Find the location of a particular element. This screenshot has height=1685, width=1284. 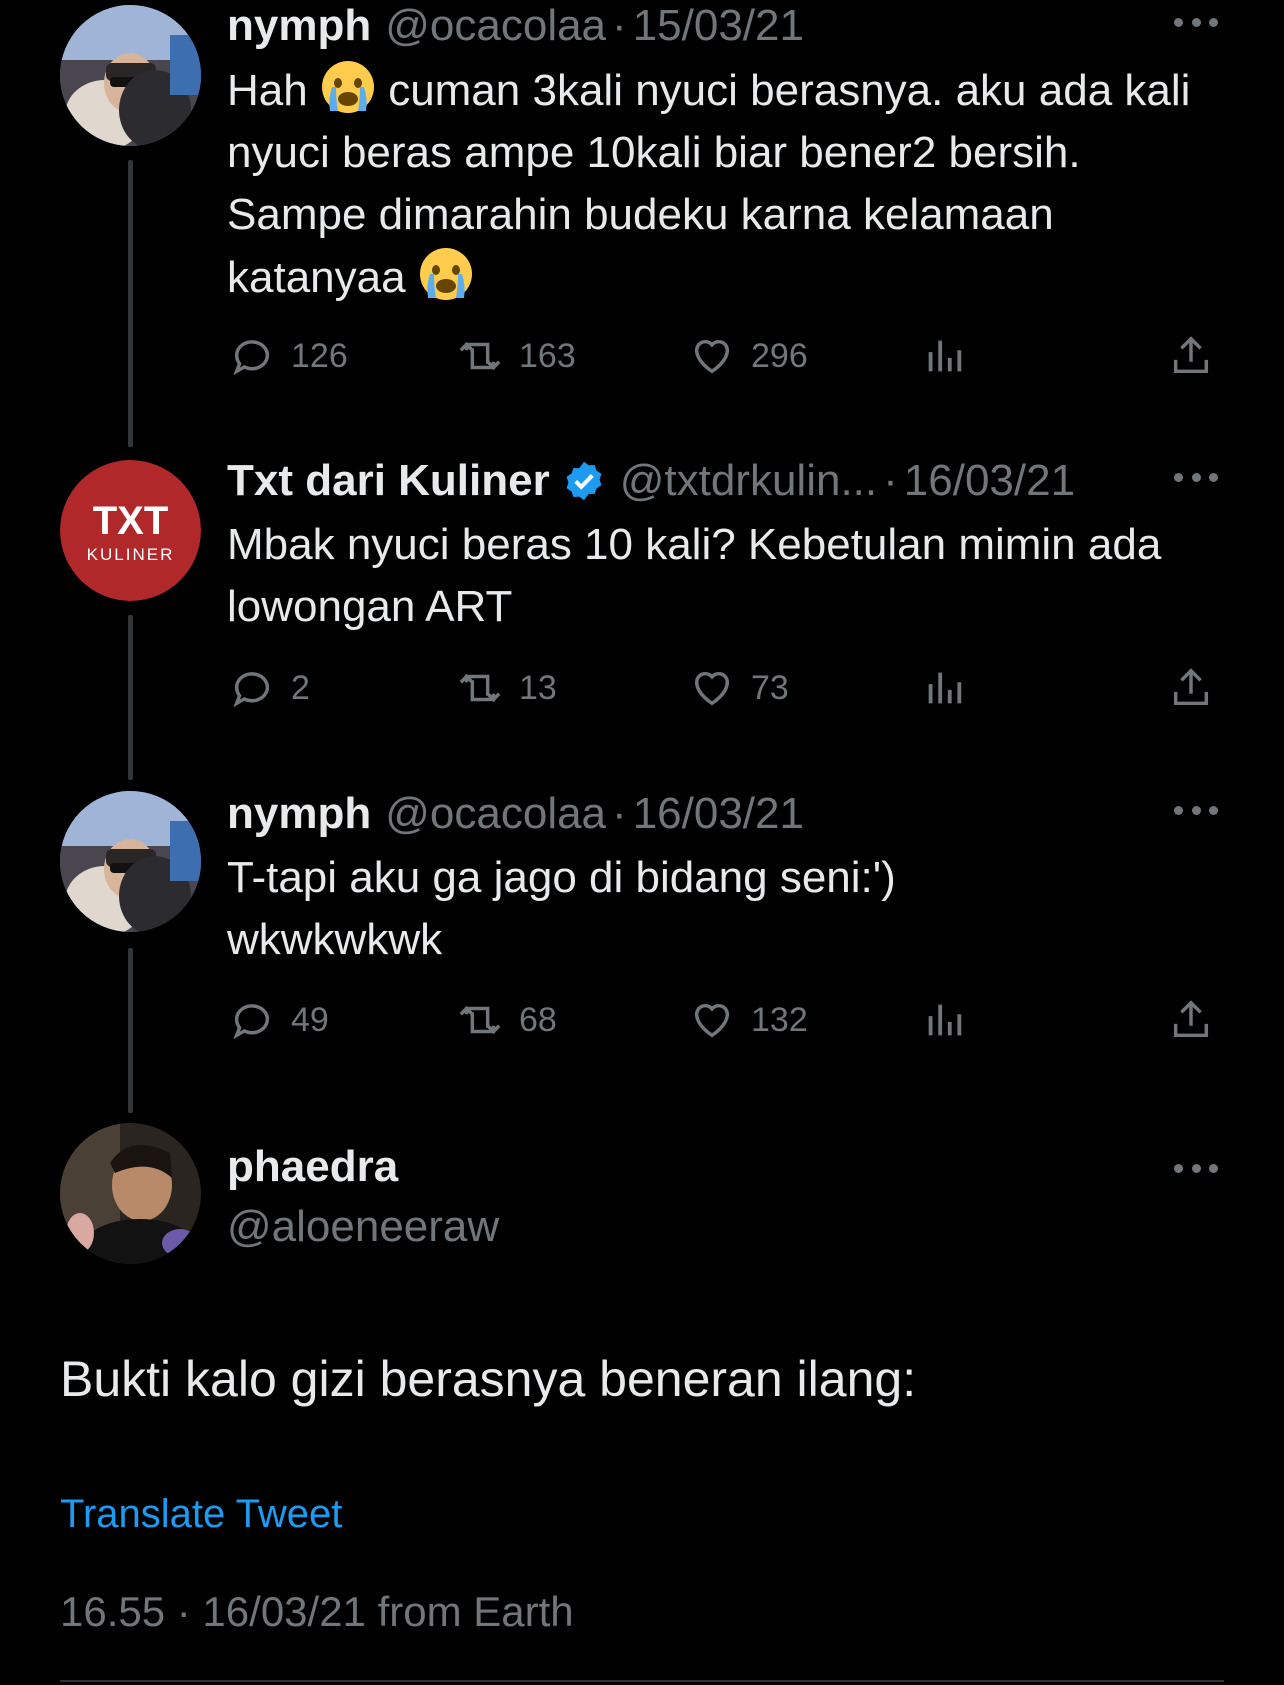

tweet-date: 15/03/21 is located at coordinates (718, 26).